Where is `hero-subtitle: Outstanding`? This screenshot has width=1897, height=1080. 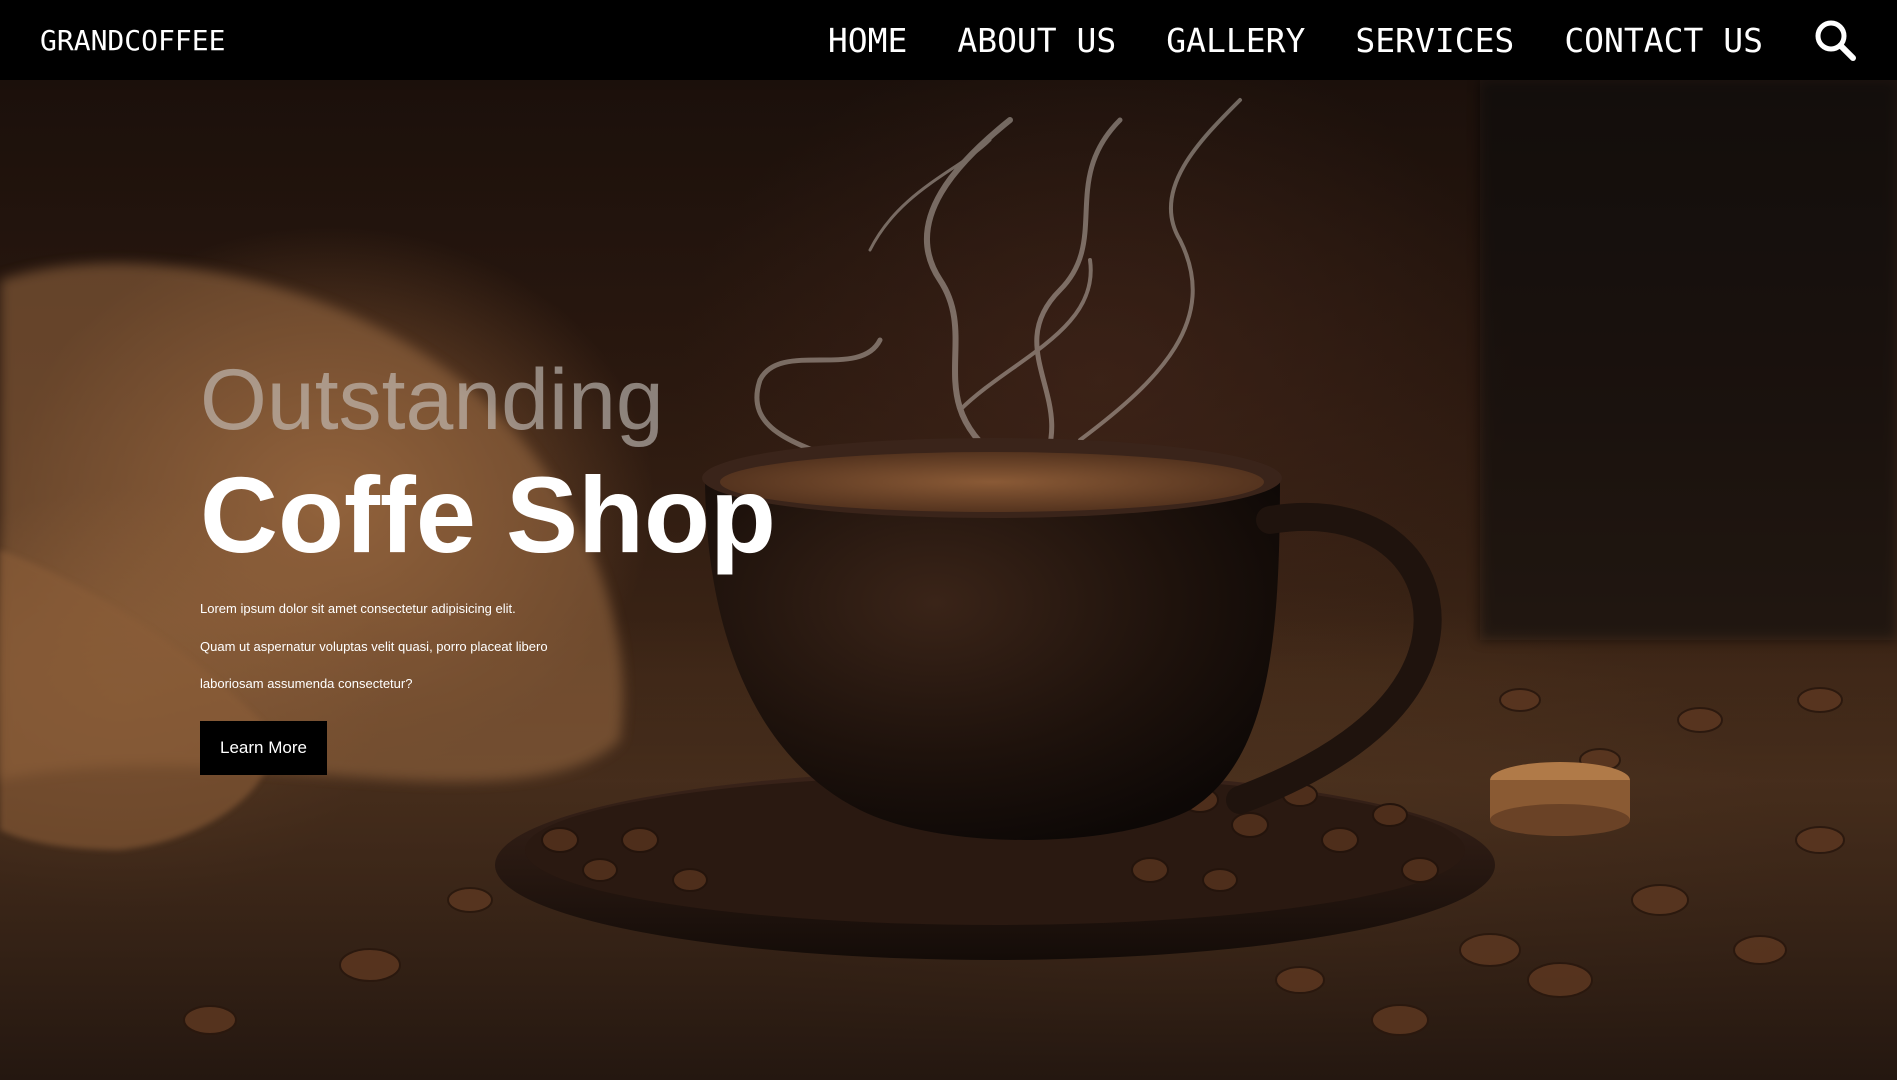
hero-subtitle: Outstanding is located at coordinates (432, 400).